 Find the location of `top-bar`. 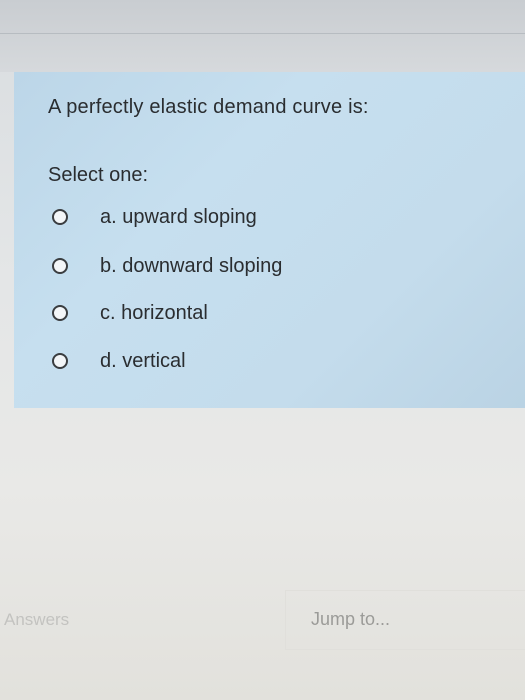

top-bar is located at coordinates (262, 36).